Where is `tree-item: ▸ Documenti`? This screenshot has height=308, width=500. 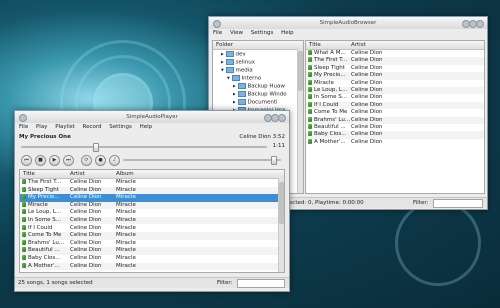
tree-item: ▸ Documenti is located at coordinates (255, 102).